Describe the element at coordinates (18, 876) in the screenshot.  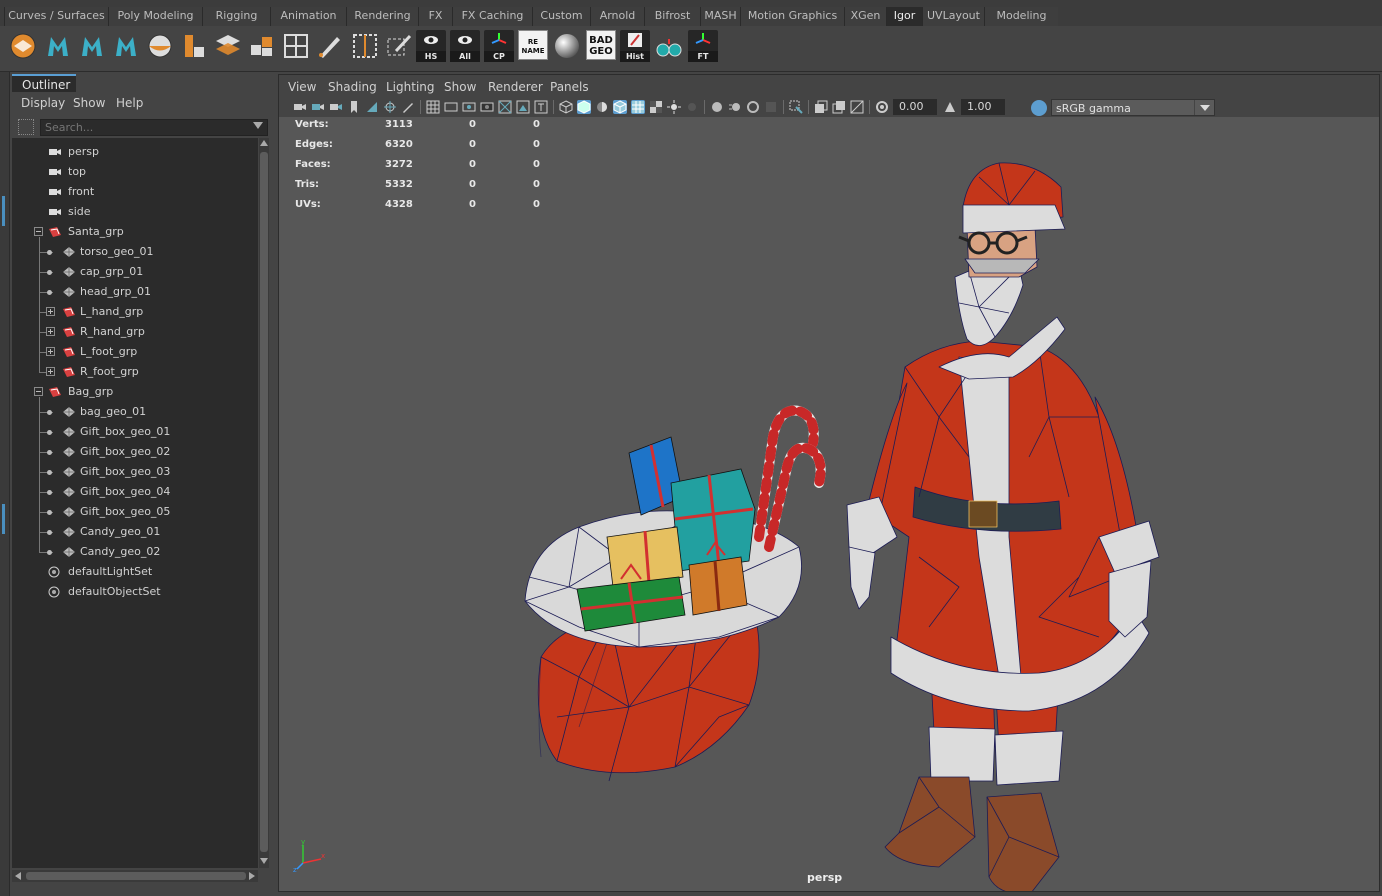
I see `scroll-left-icon` at that location.